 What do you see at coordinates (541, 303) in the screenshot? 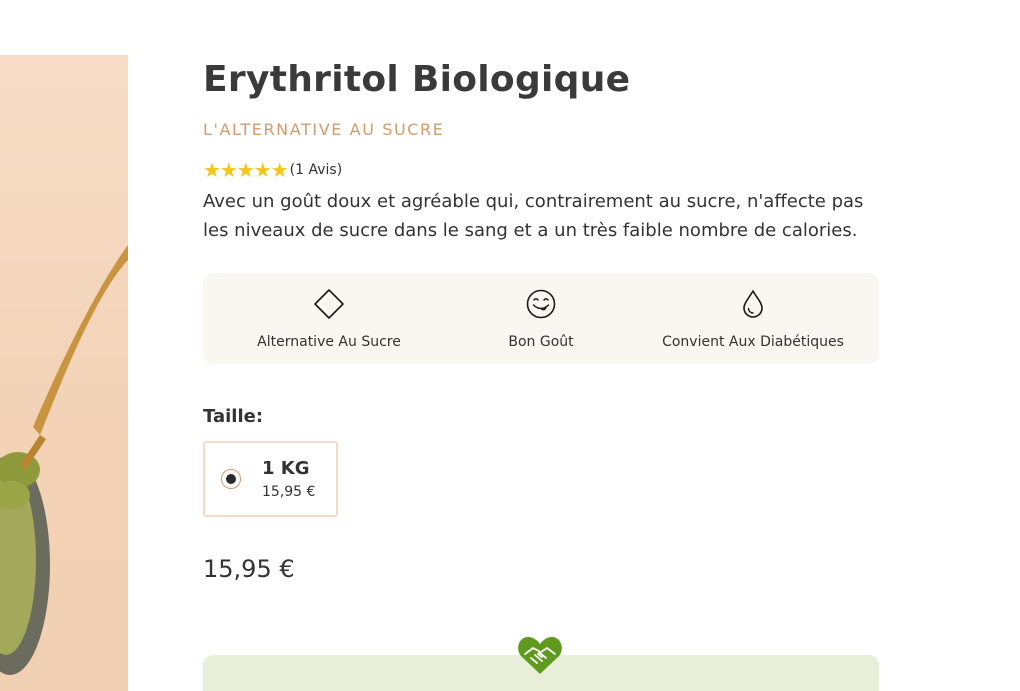
I see `yummy-face-icon` at bounding box center [541, 303].